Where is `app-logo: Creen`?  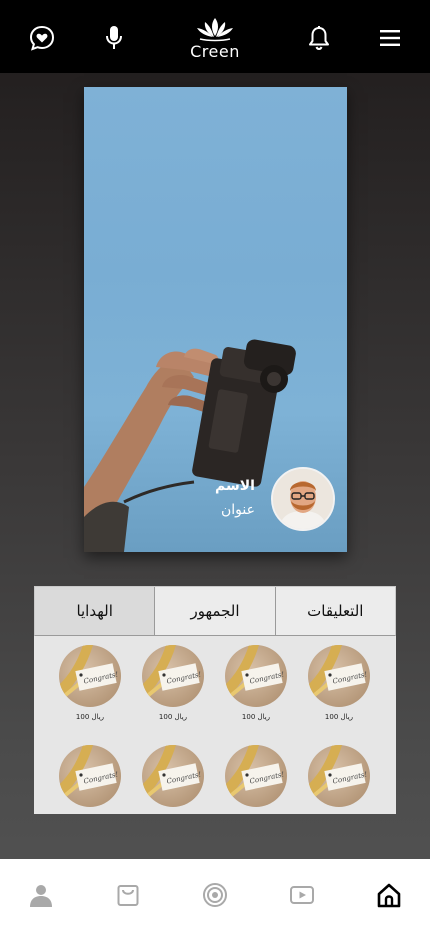
app-logo: Creen is located at coordinates (215, 39).